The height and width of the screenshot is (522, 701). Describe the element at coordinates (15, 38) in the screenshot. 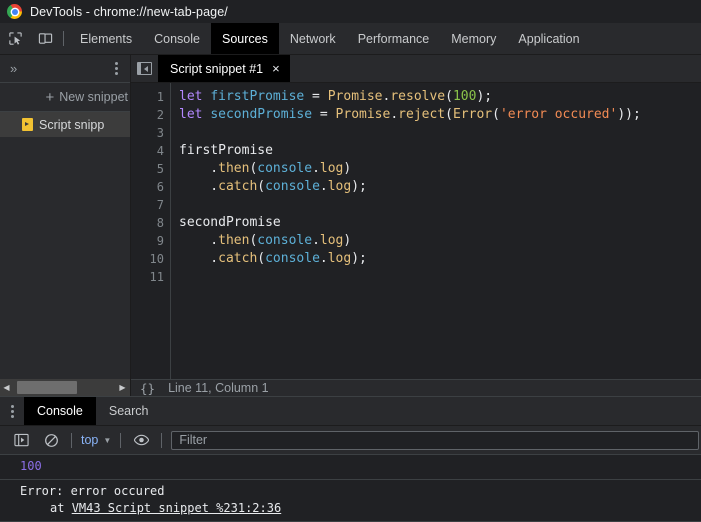

I see `inspect-element-icon` at that location.